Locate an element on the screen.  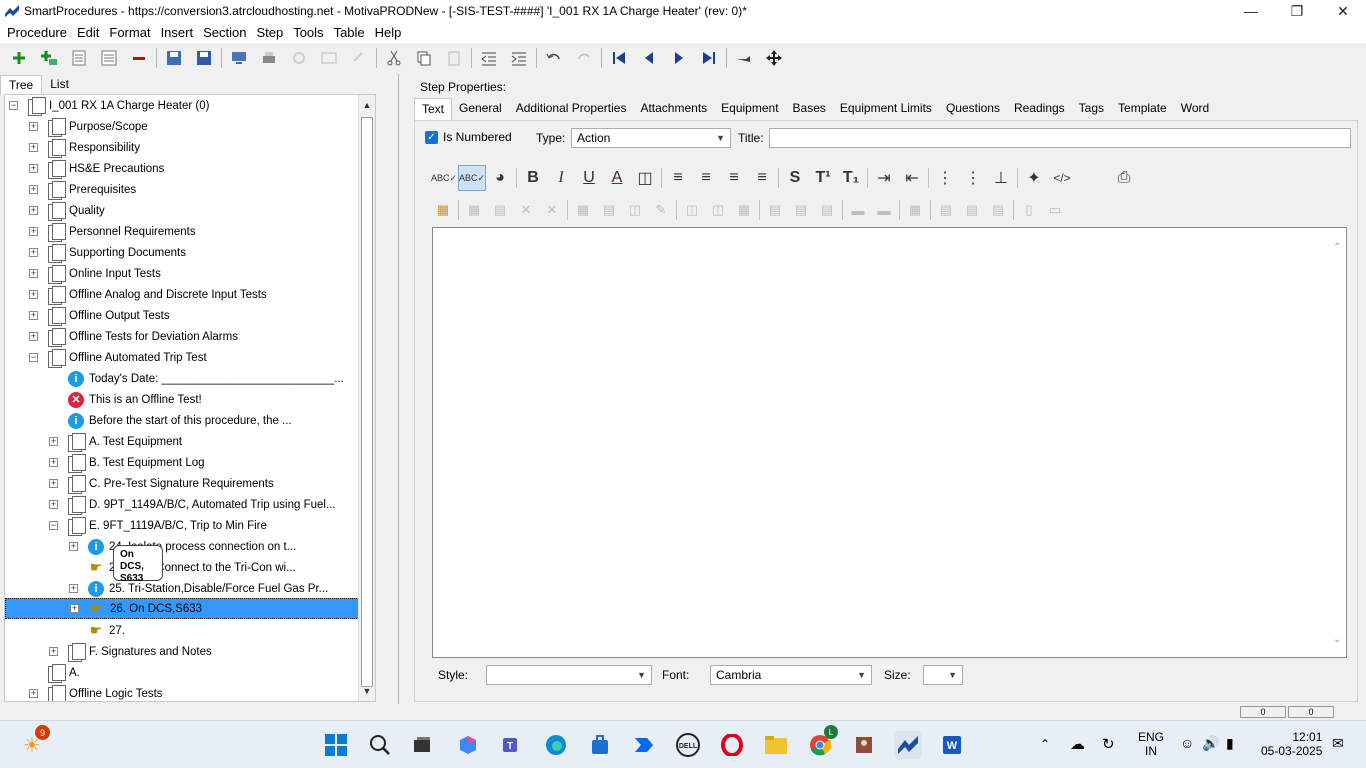
battery-icon: ▮ is located at coordinates (1230, 743).